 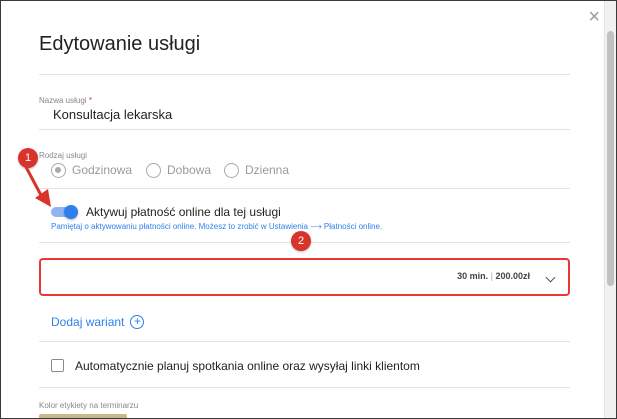 I want to click on radio-label: Godzinowa, so click(x=102, y=170).